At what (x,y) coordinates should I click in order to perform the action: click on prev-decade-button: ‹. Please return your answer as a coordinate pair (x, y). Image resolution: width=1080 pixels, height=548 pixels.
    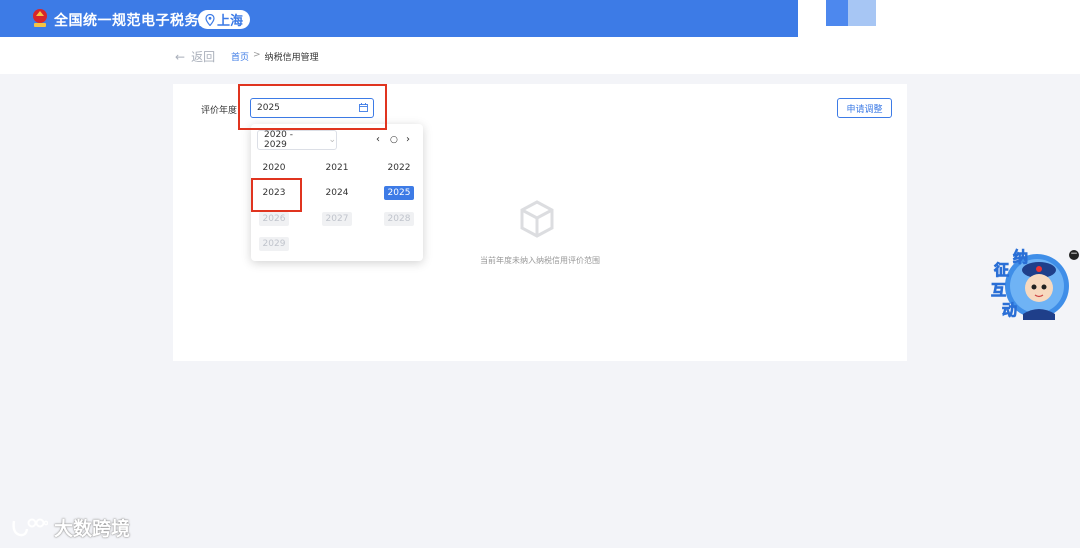
    Looking at the image, I should click on (378, 139).